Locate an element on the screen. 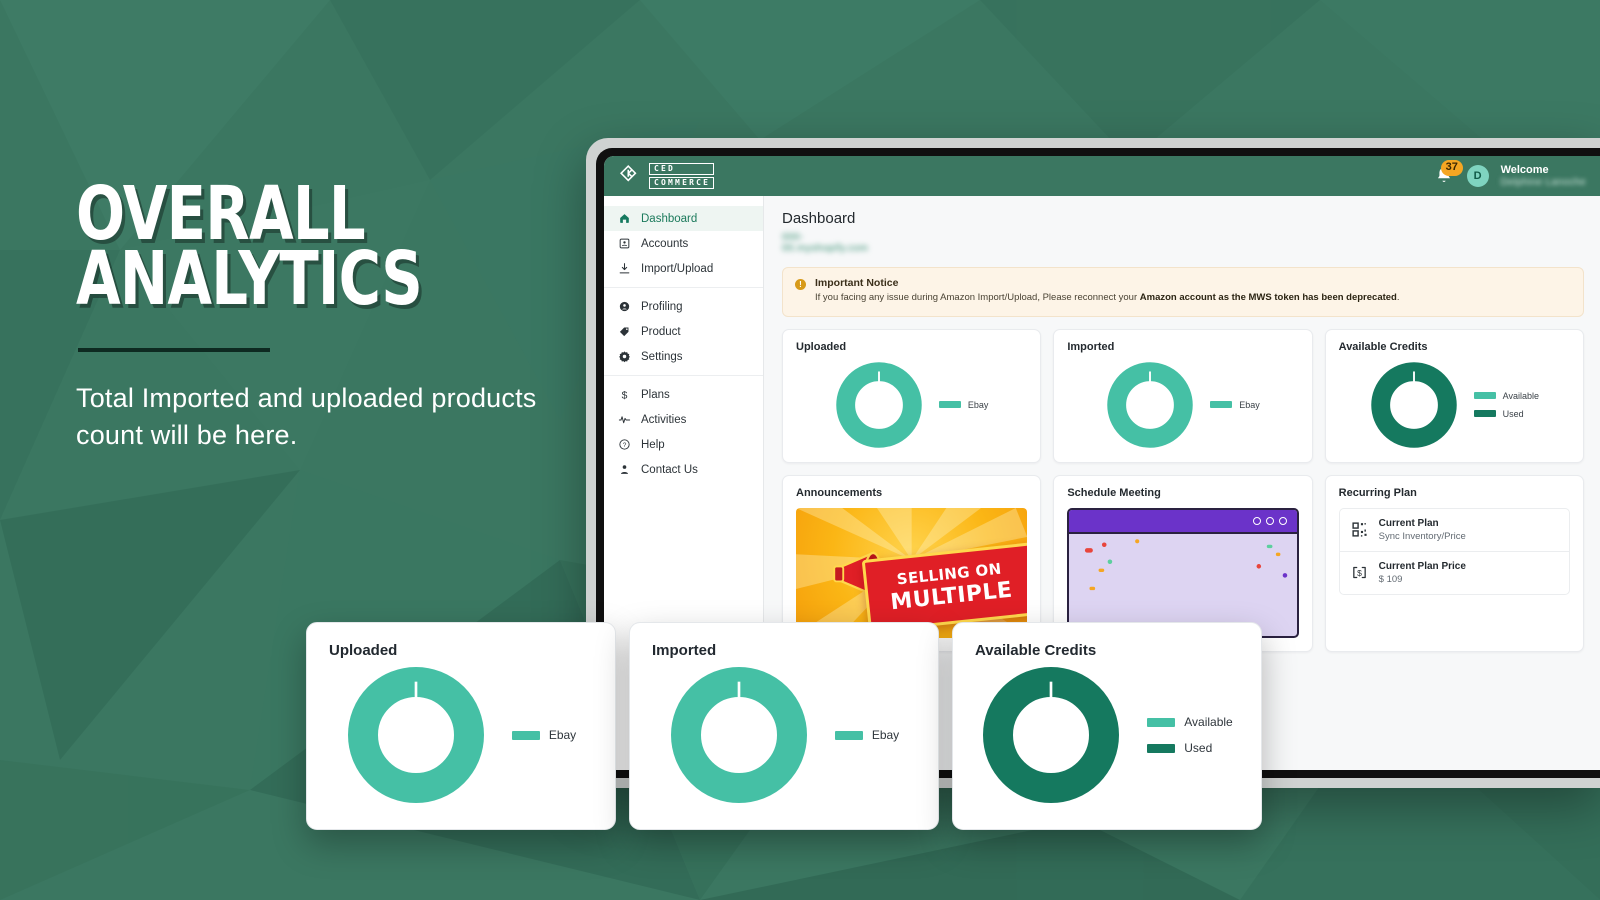 The width and height of the screenshot is (1600, 900). sidebar-item-dashboard: Dashboard is located at coordinates (683, 218).